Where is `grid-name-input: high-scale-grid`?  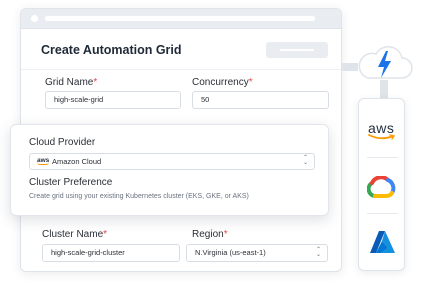 grid-name-input: high-scale-grid is located at coordinates (113, 100).